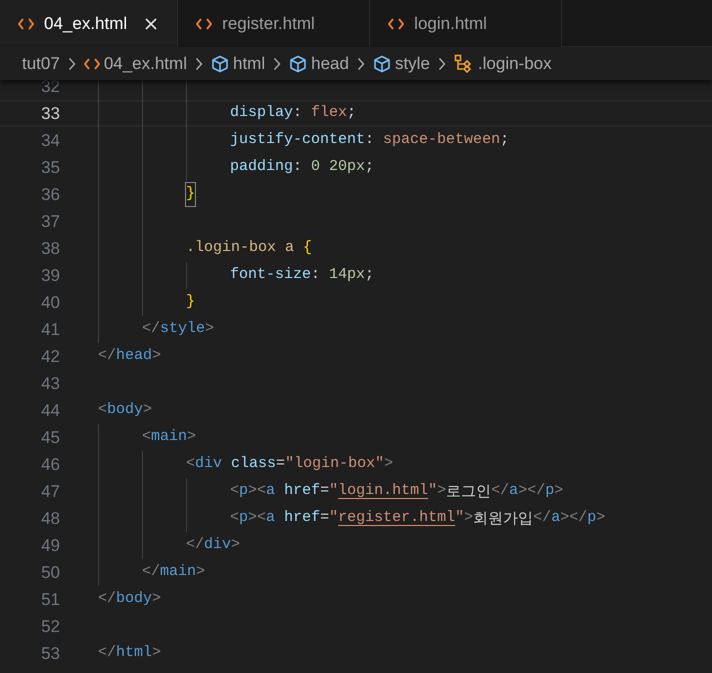  I want to click on code-token: space-between, so click(441, 140).